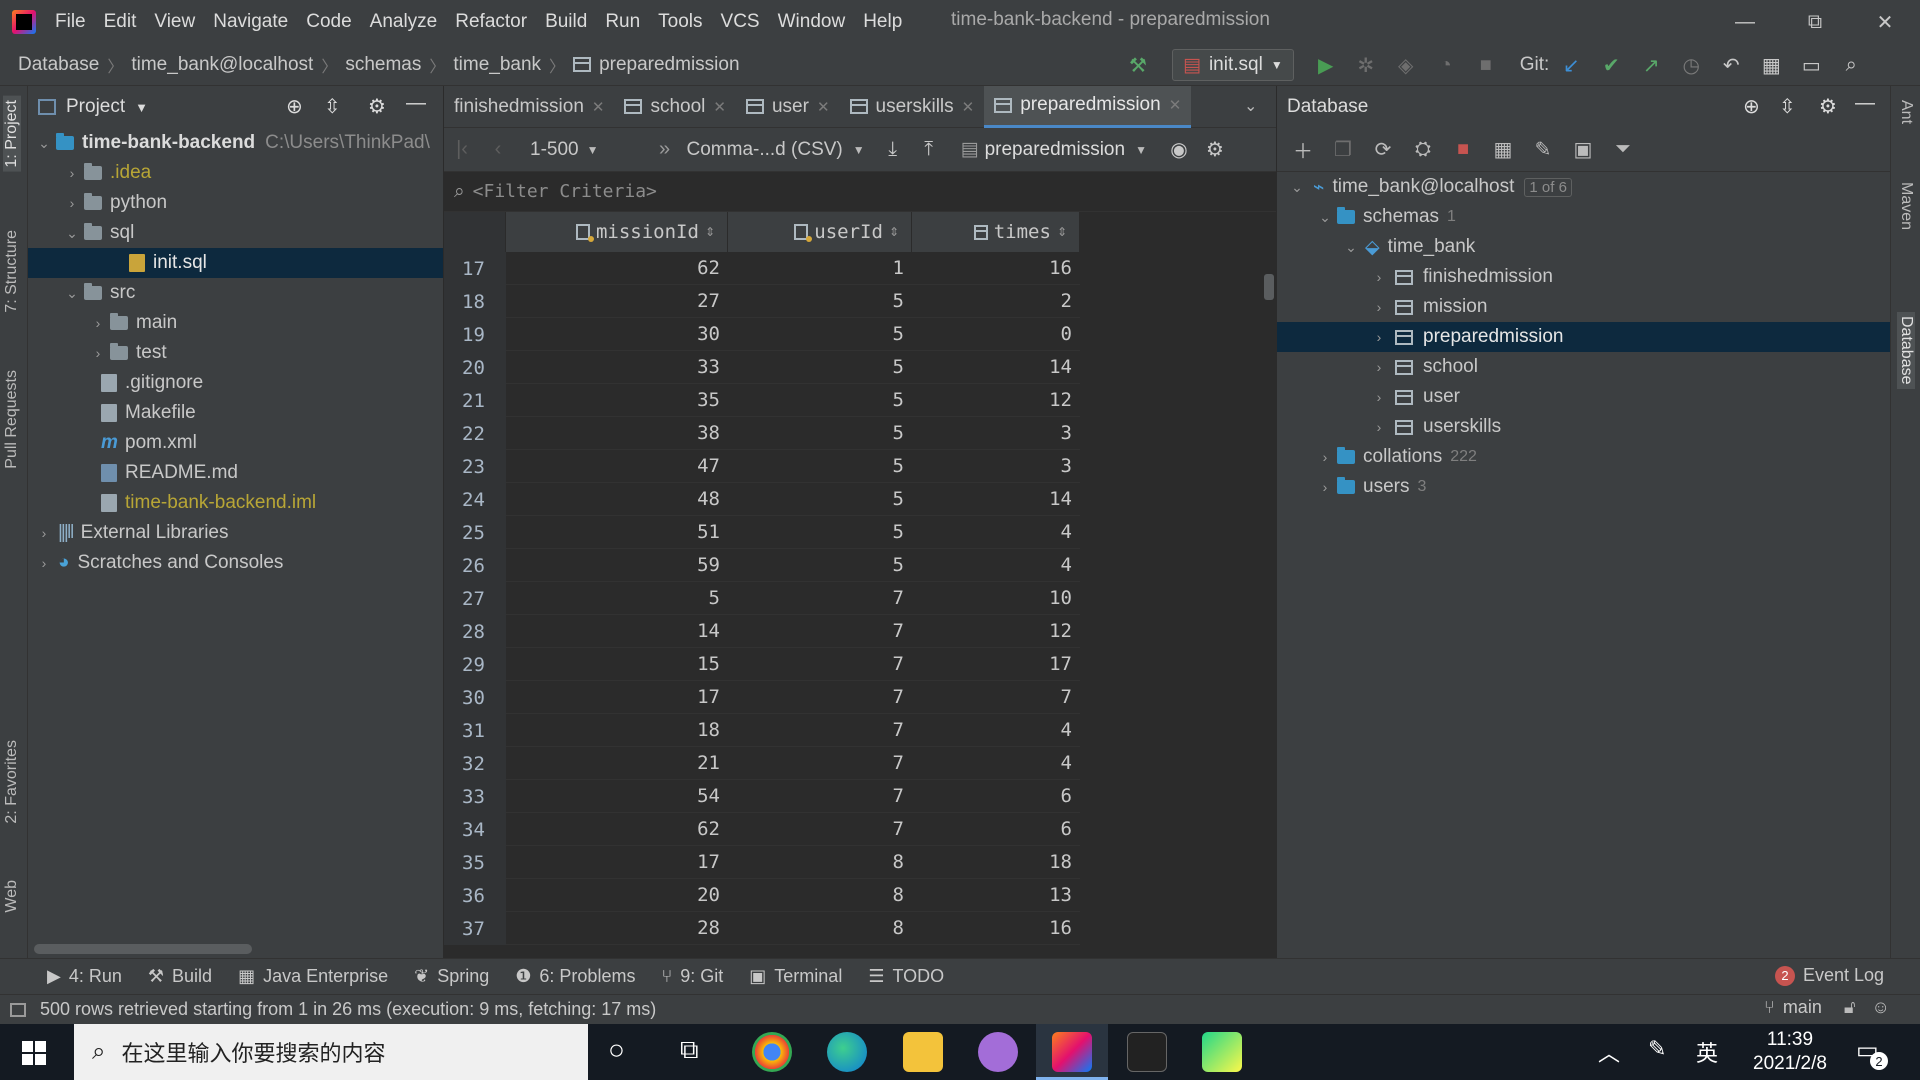 The width and height of the screenshot is (1920, 1080). Describe the element at coordinates (1583, 457) in the screenshot. I see `db-tree-collations: › collations 222` at that location.